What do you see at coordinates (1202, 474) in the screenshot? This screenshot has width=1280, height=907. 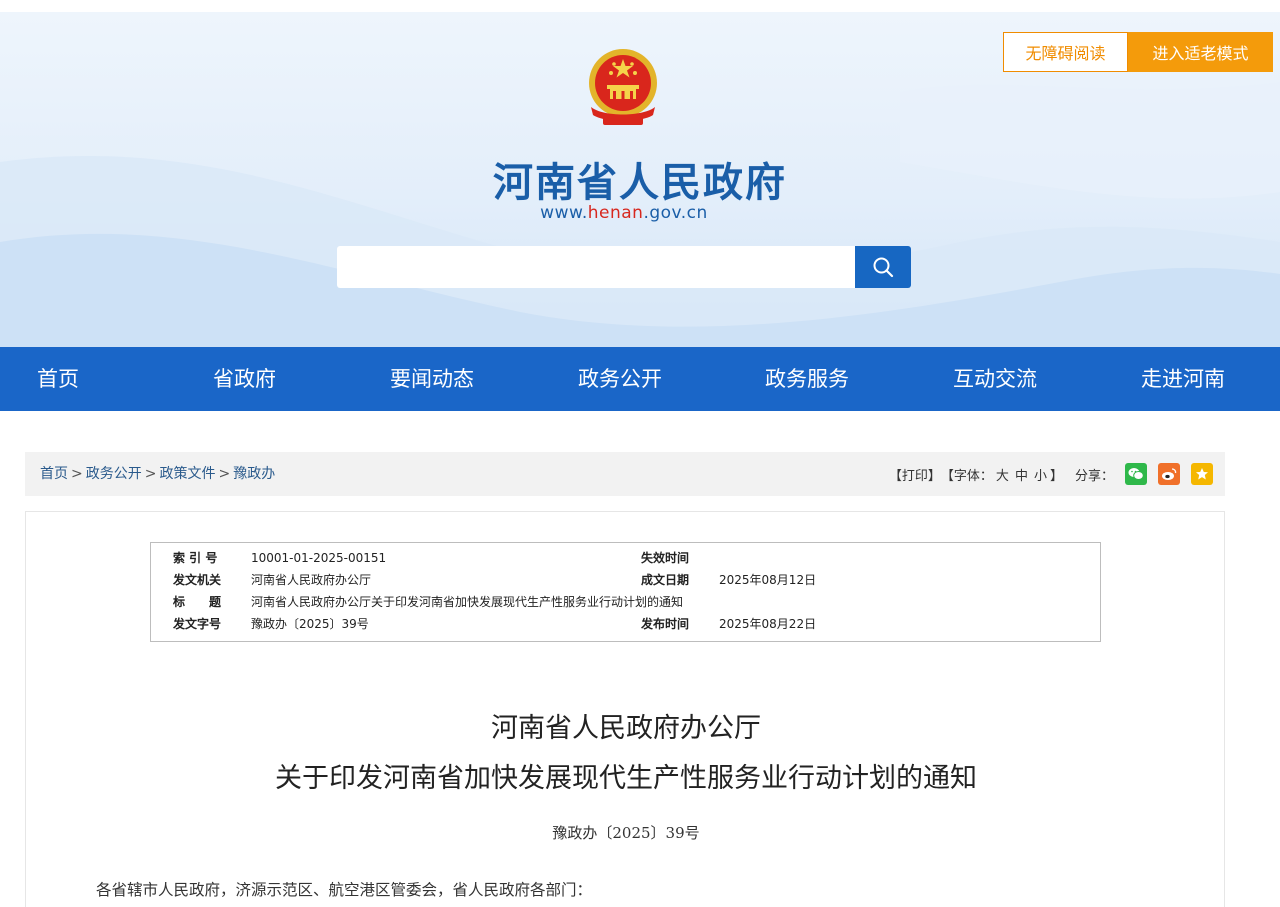 I see `favorite-star-icon` at bounding box center [1202, 474].